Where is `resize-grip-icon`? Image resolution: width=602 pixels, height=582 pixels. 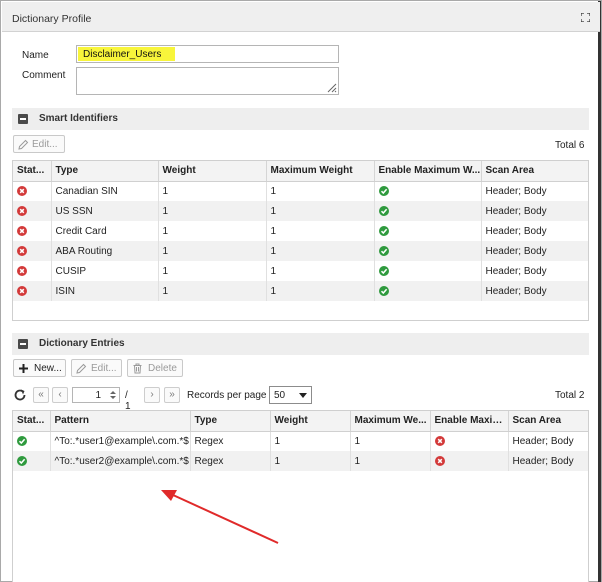 resize-grip-icon is located at coordinates (331, 87).